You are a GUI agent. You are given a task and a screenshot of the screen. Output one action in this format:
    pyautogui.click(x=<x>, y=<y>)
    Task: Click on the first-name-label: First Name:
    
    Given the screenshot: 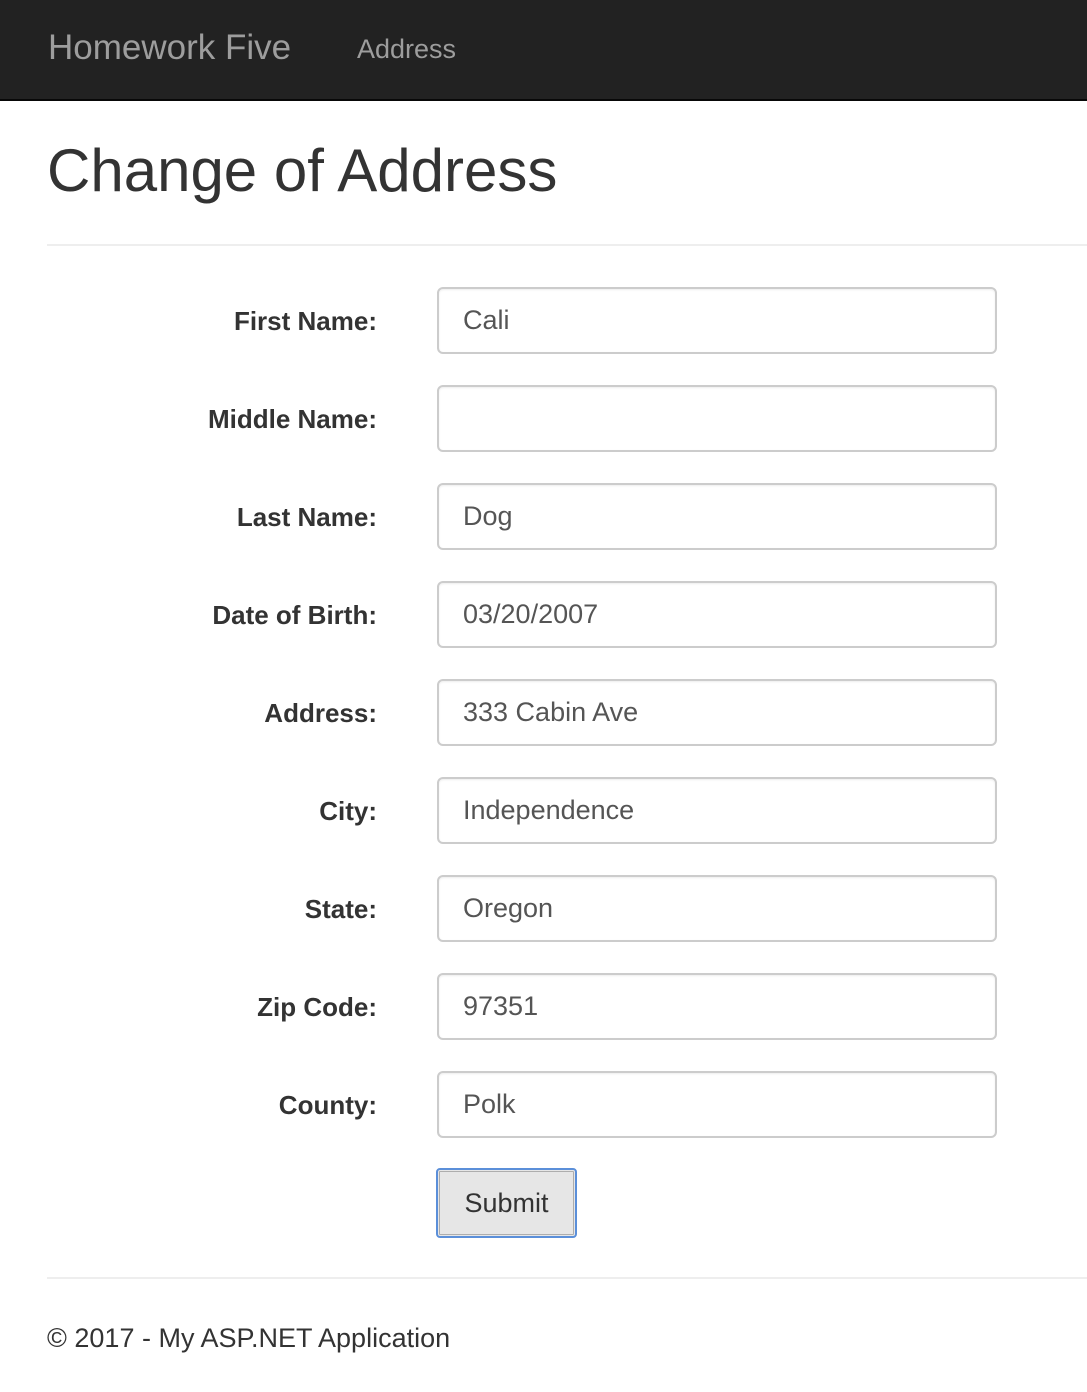 What is the action you would take?
    pyautogui.click(x=305, y=321)
    